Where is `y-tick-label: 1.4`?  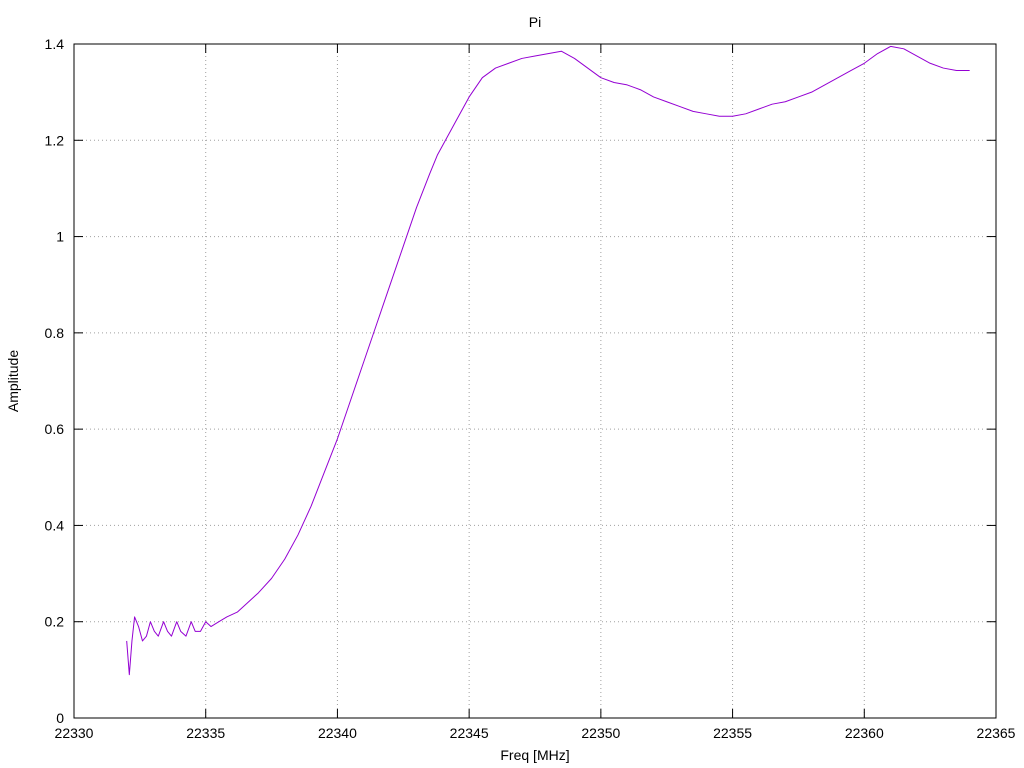 y-tick-label: 1.4 is located at coordinates (55, 44).